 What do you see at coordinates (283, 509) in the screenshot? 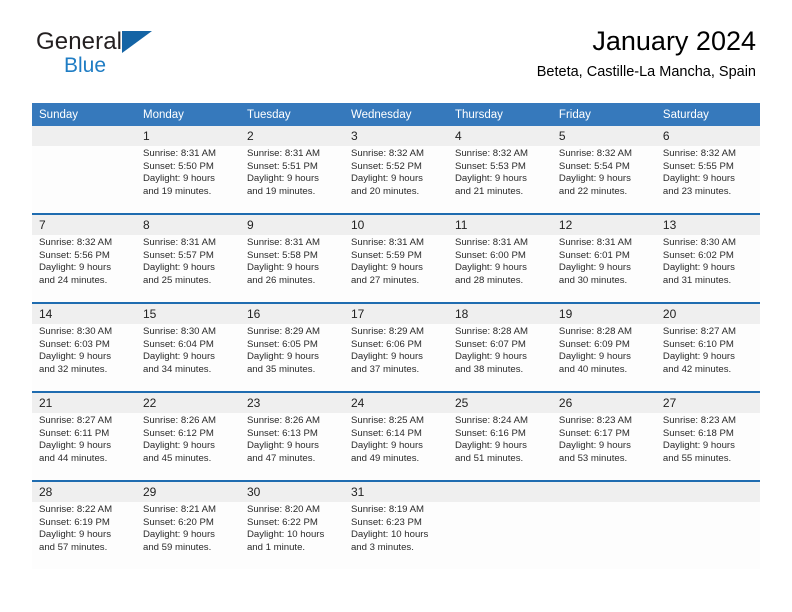
I see `day-info-line: Sunrise: 8:20 AM` at bounding box center [283, 509].